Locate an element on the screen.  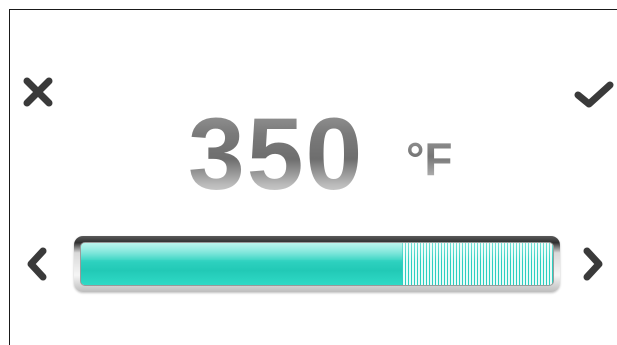
chevron-left-icon is located at coordinates (37, 264).